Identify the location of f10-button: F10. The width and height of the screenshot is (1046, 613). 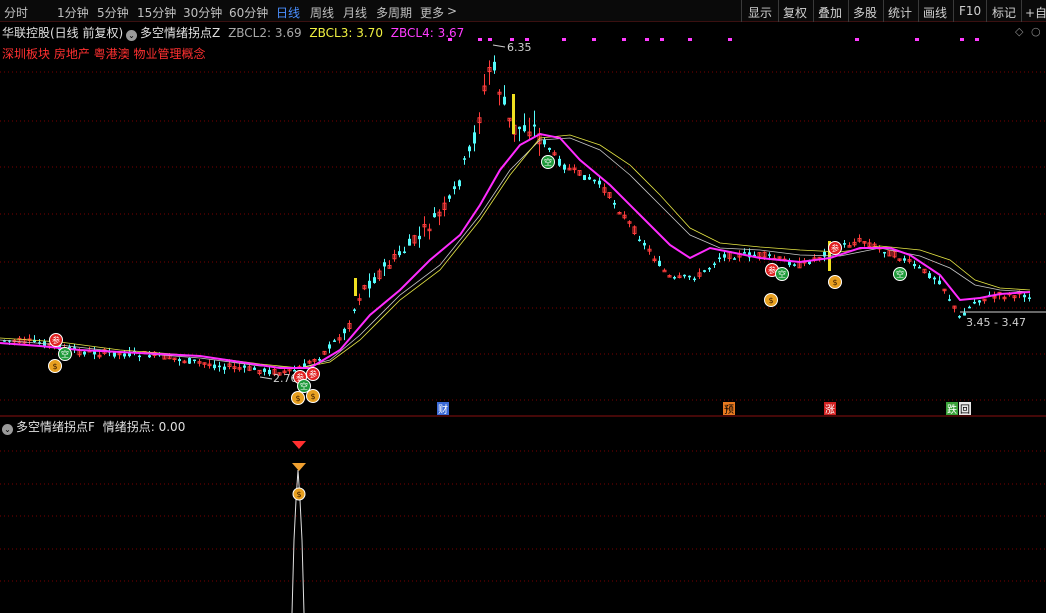
(970, 11).